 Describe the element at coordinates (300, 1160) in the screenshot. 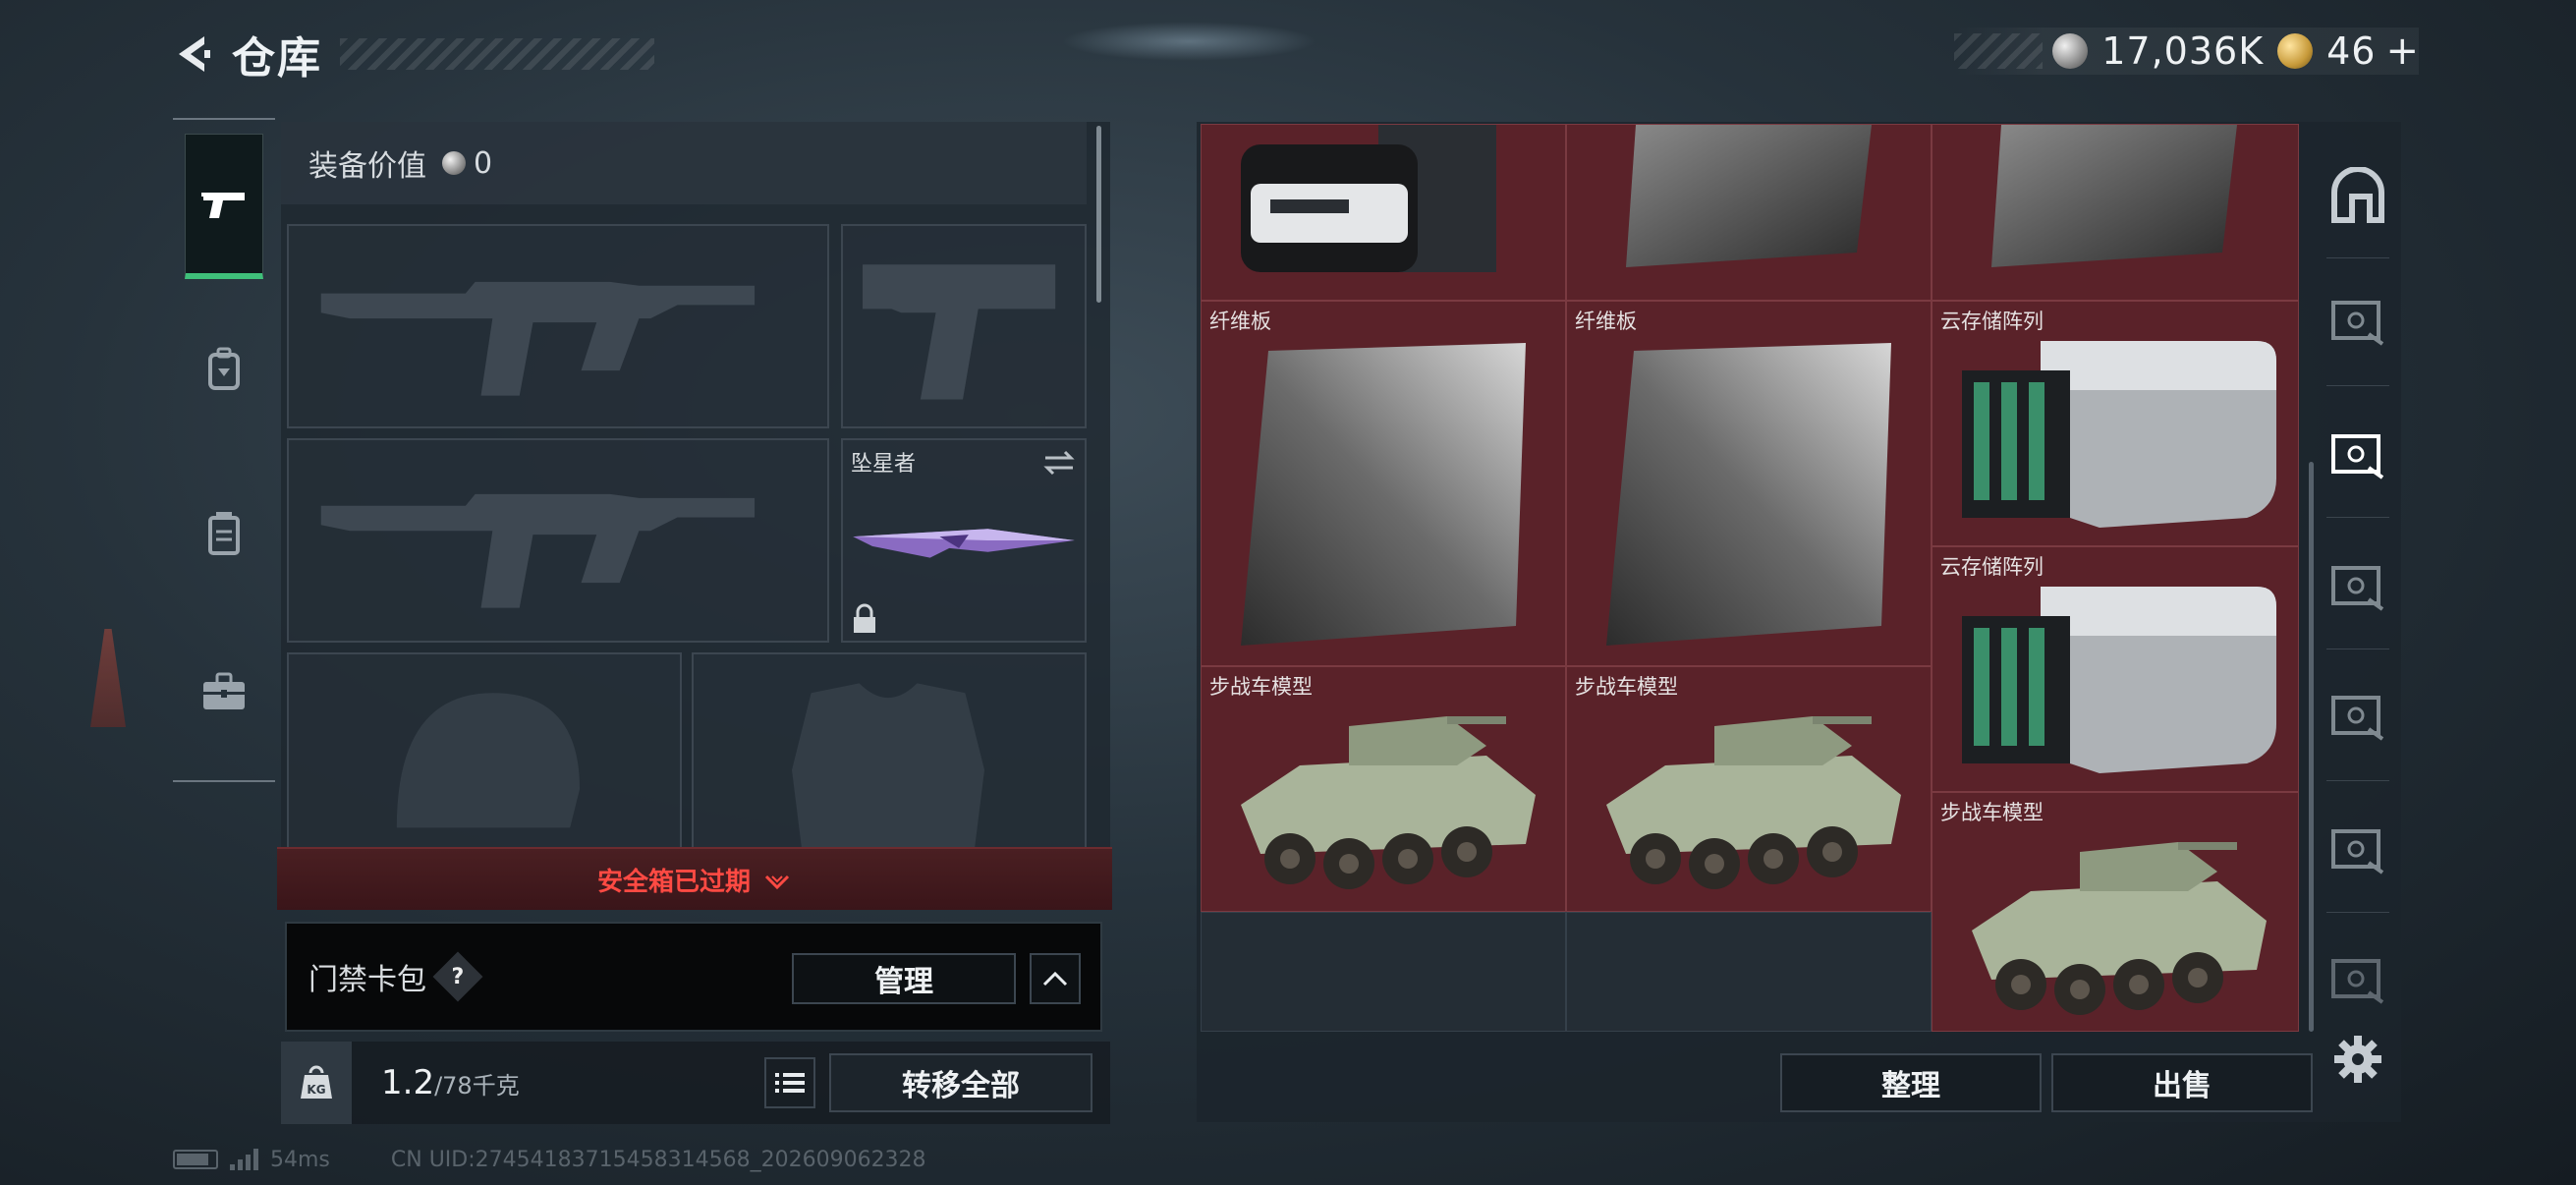

I see `ping: 54ms` at that location.